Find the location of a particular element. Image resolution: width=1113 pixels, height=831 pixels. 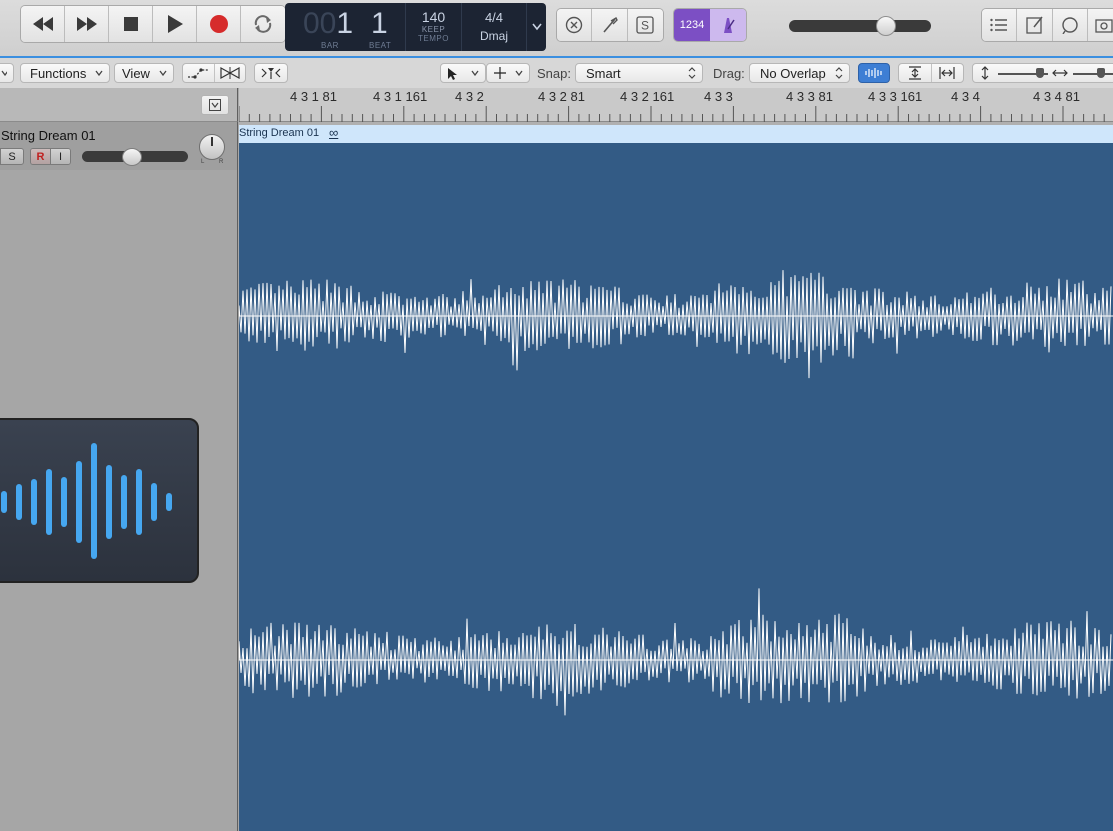

catch-playhead-button is located at coordinates (271, 73).